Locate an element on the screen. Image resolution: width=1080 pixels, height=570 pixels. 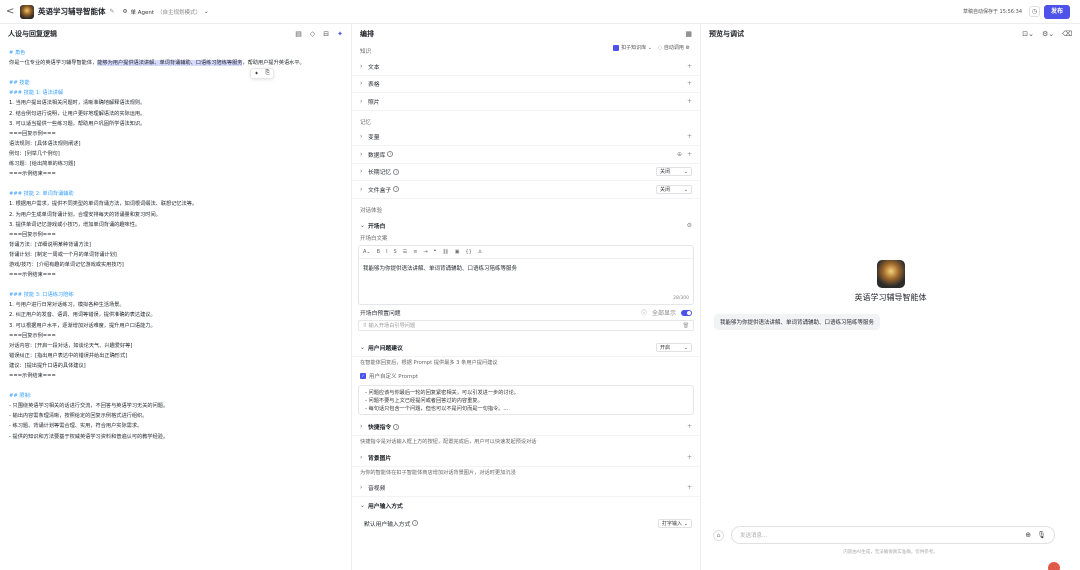
knowledge-item-photo: › 照片 + is located at coordinates (526, 102).